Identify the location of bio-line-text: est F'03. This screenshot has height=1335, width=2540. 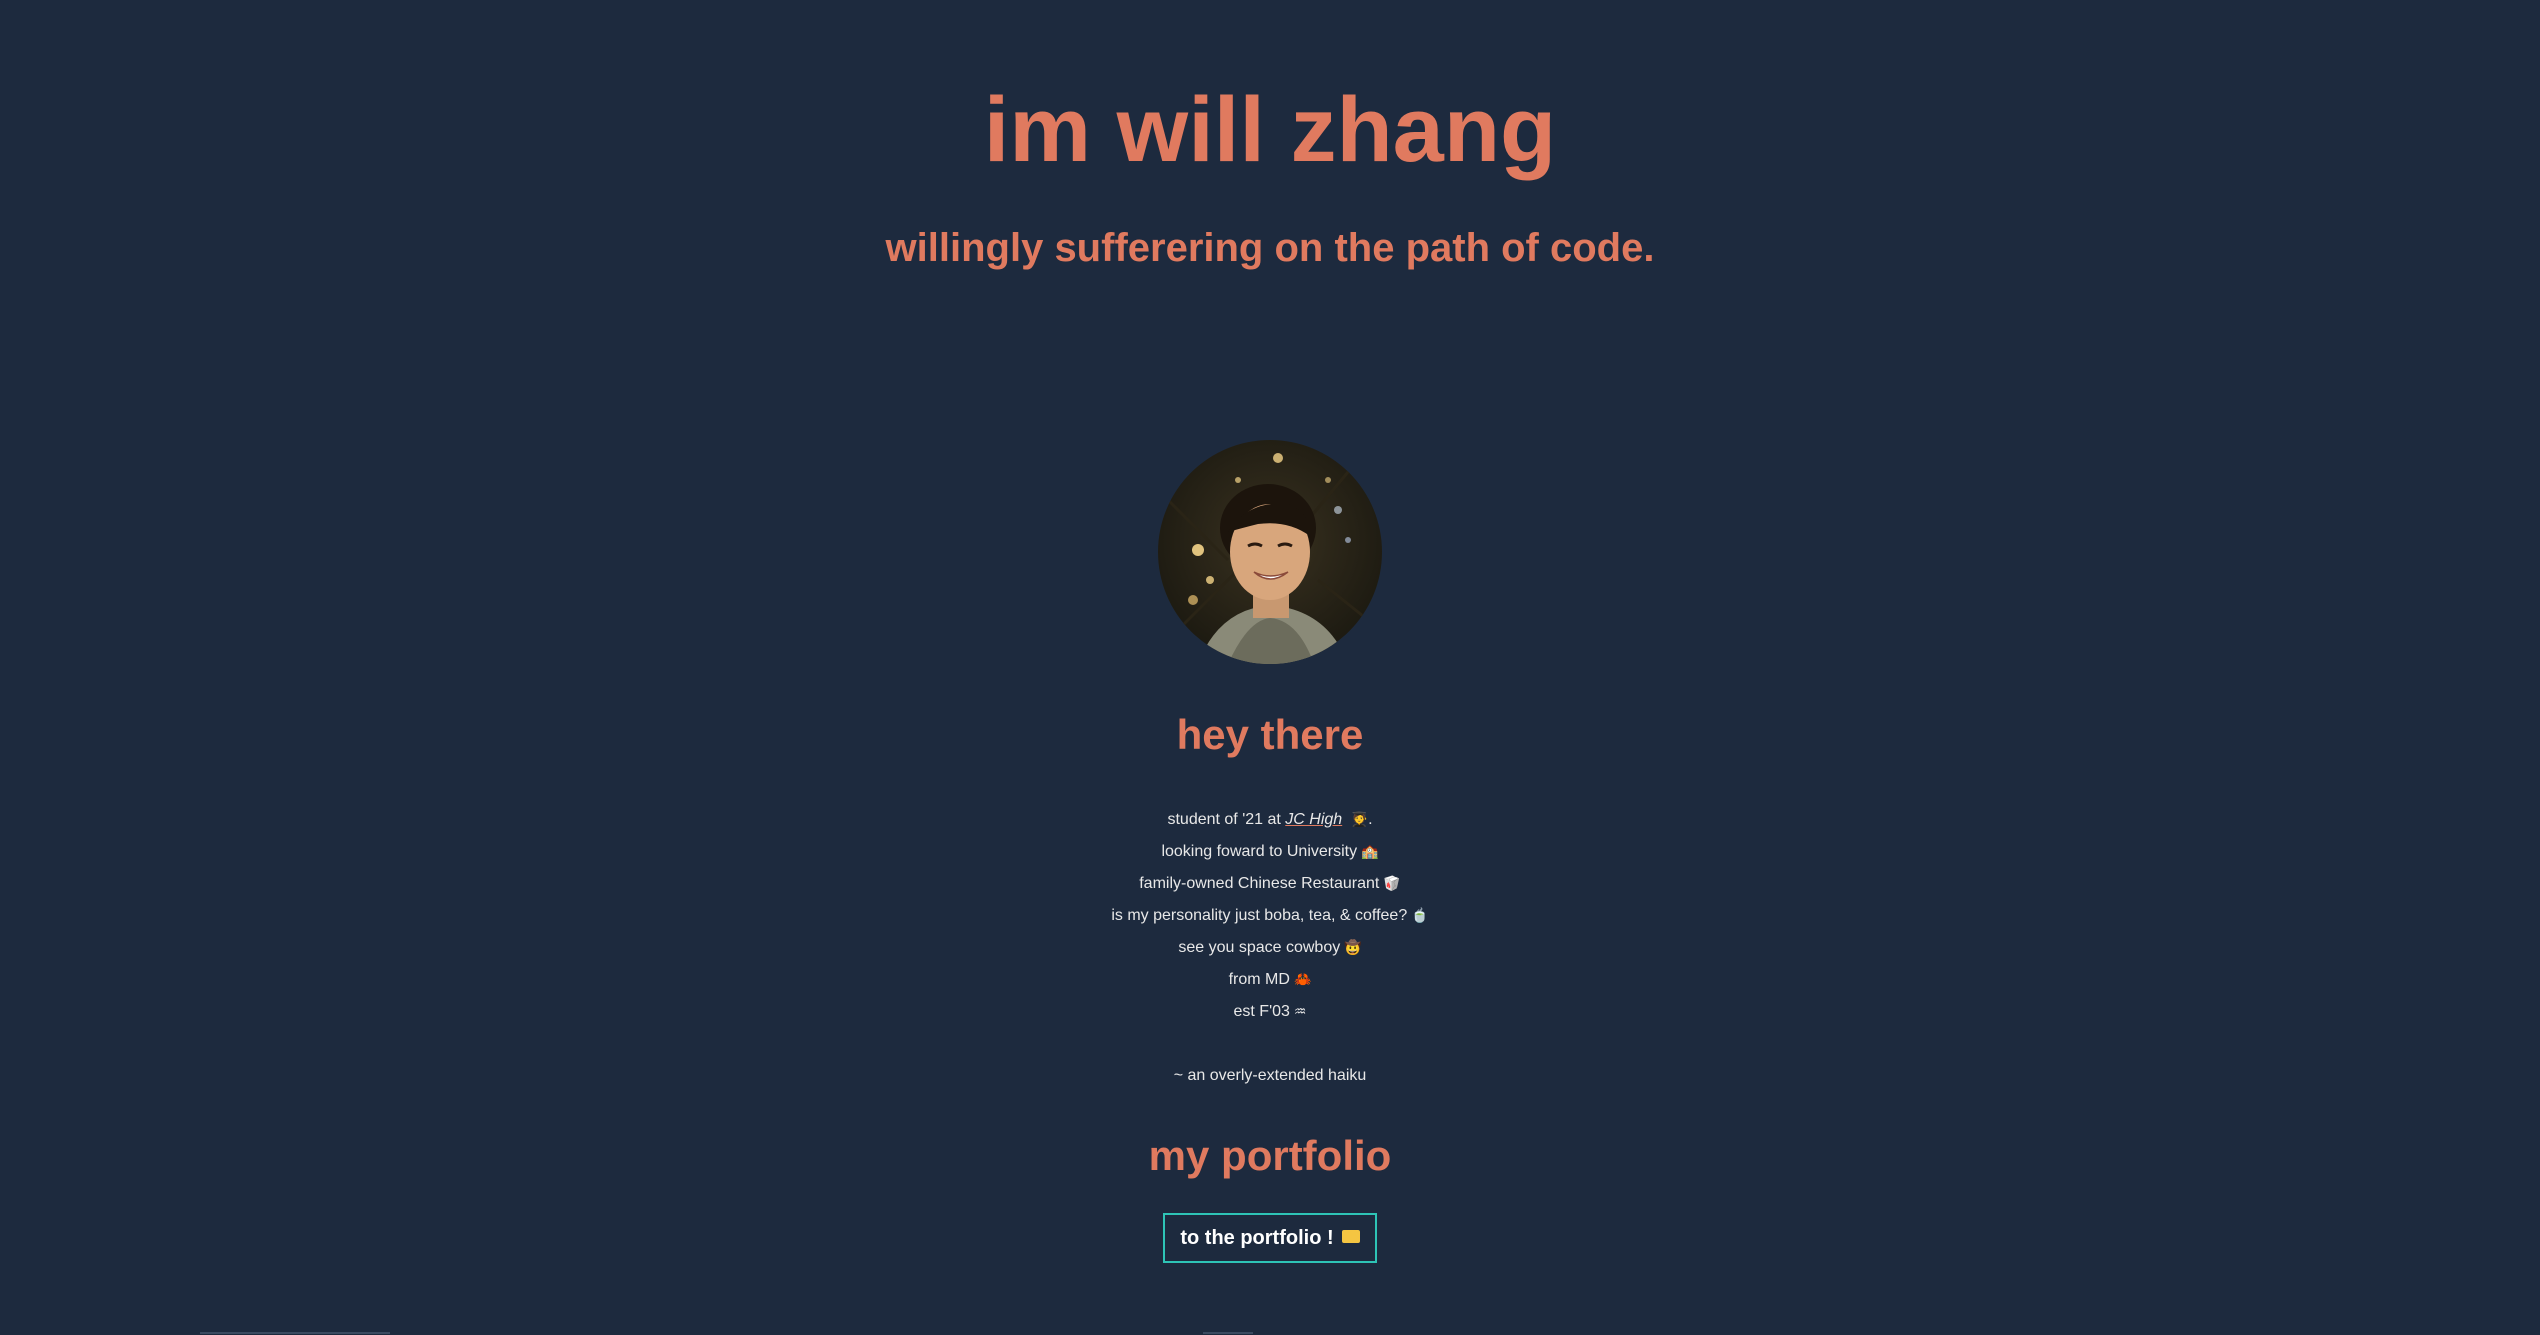
(1261, 1011).